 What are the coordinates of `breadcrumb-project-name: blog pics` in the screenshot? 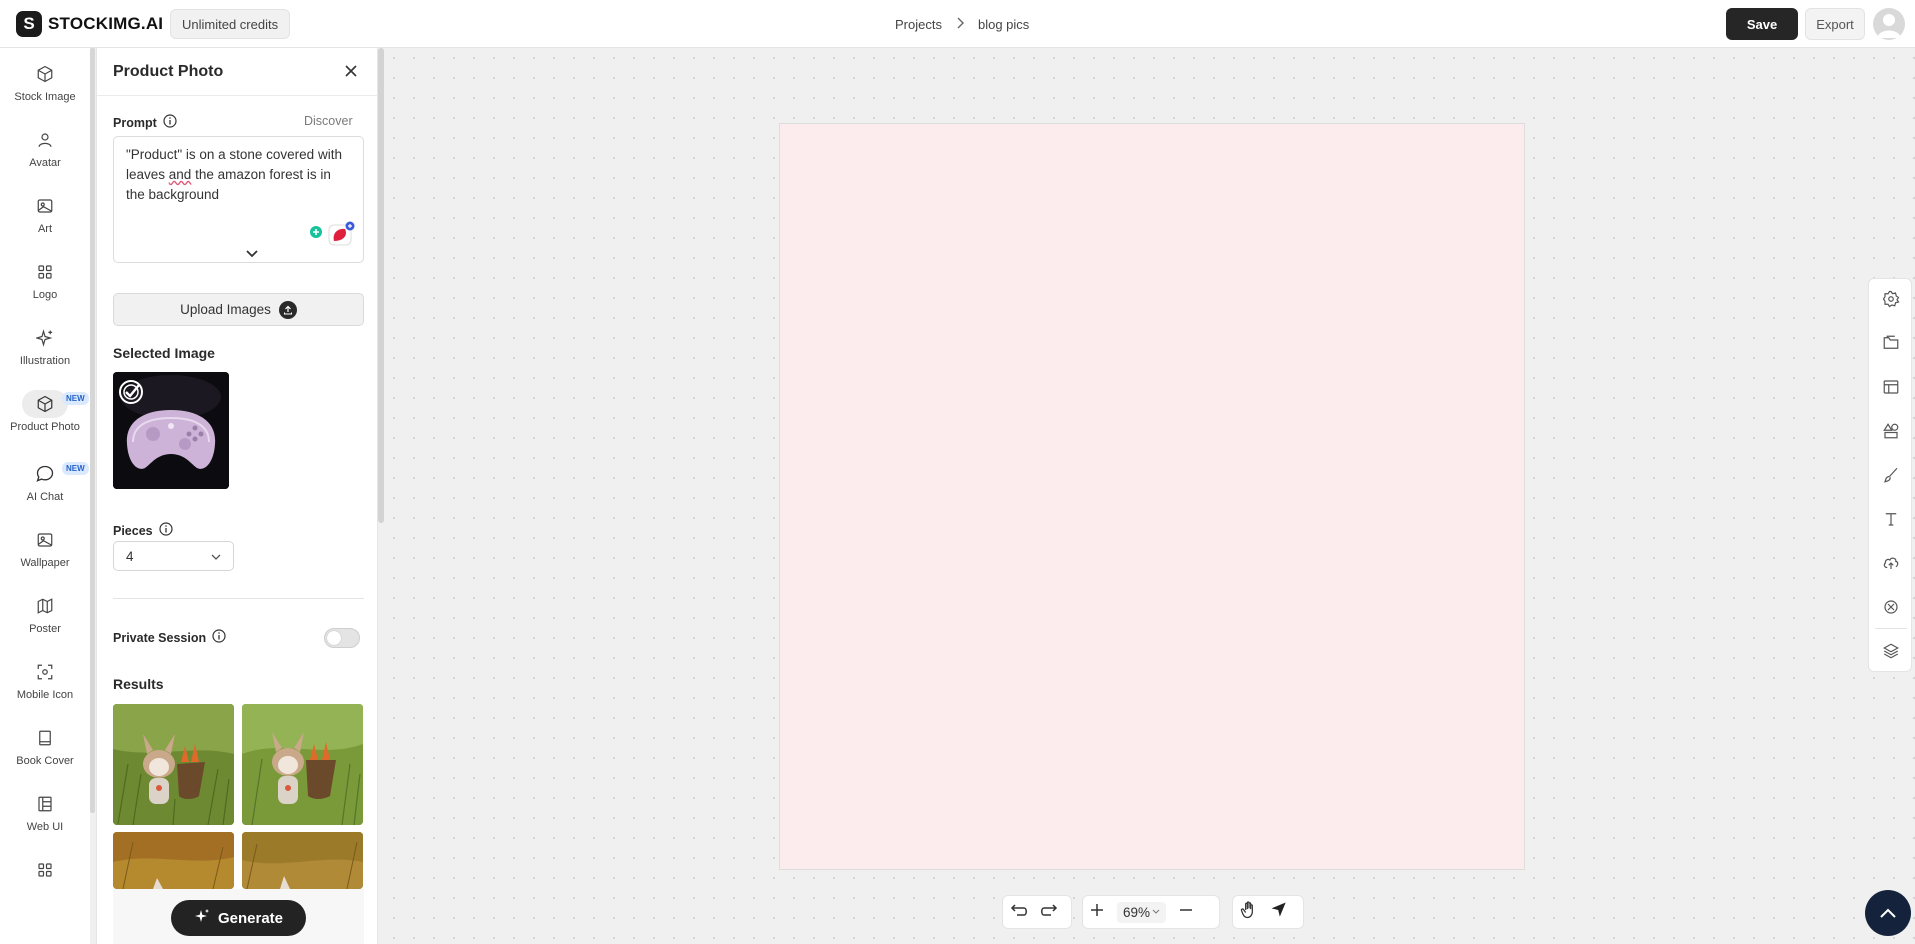 It's located at (1003, 24).